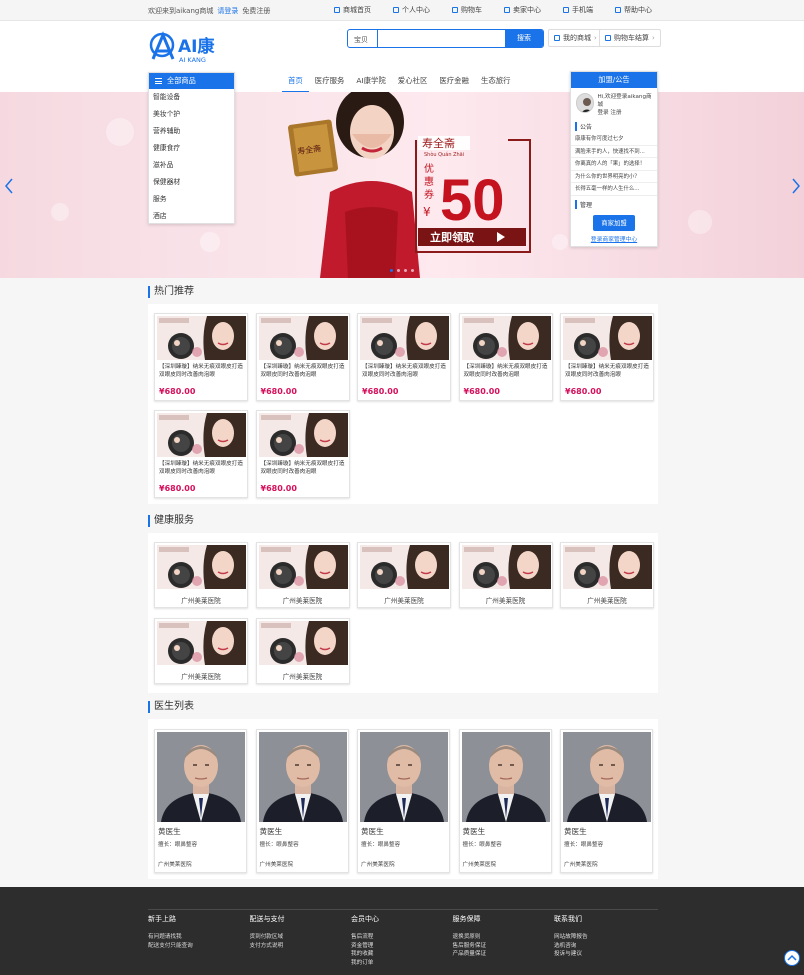 The width and height of the screenshot is (804, 975). Describe the element at coordinates (470, 946) in the screenshot. I see `footer-link: 售后服务保证` at that location.